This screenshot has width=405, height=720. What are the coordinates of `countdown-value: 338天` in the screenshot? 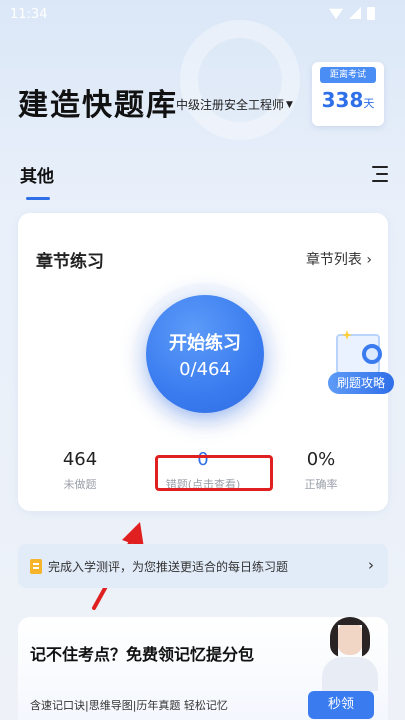 It's located at (348, 100).